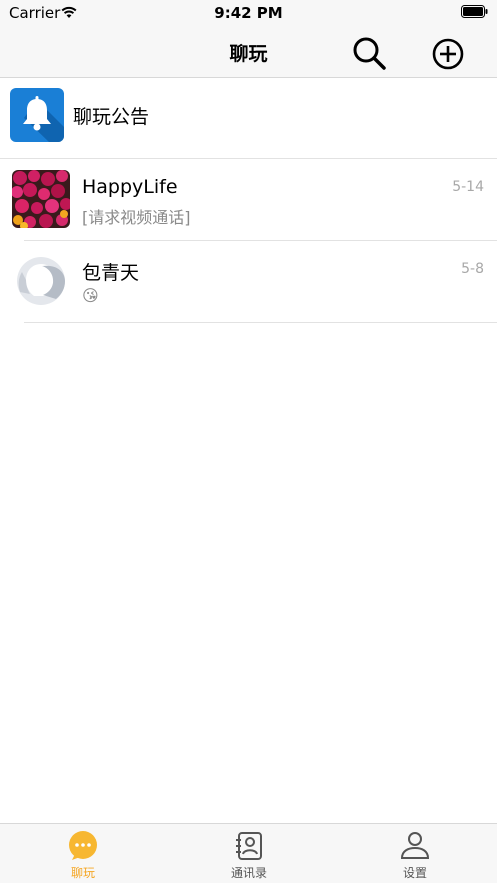 The width and height of the screenshot is (497, 883). What do you see at coordinates (111, 273) in the screenshot?
I see `contact-name: 包青天` at bounding box center [111, 273].